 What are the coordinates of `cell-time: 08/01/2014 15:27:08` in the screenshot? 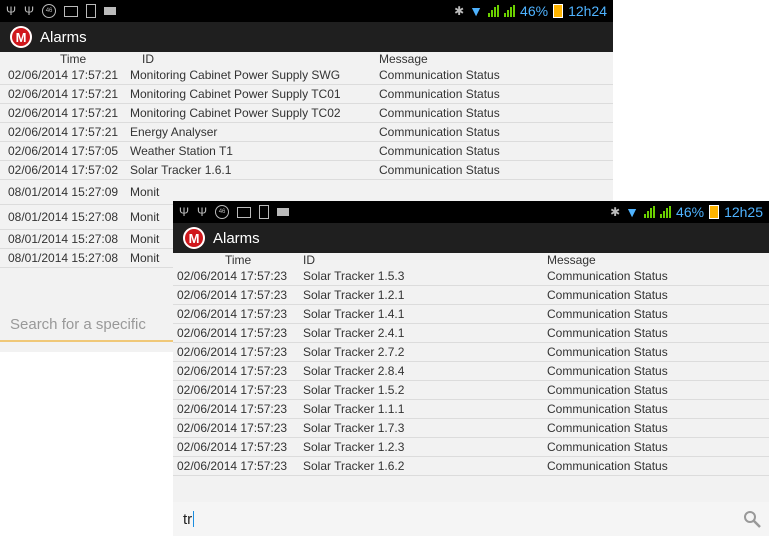 It's located at (63, 258).